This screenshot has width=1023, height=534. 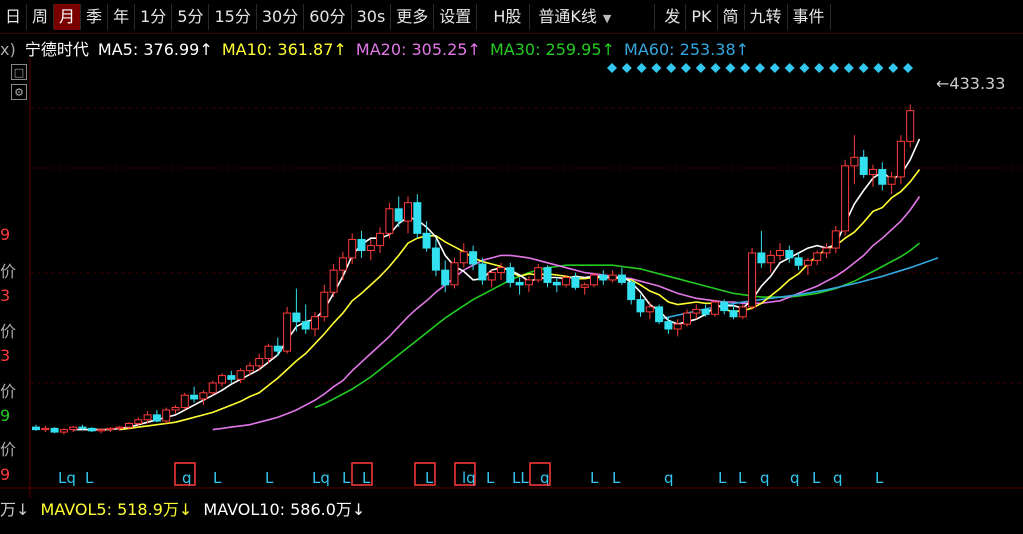 I want to click on toolbar-60min-button: 60分, so click(x=328, y=16).